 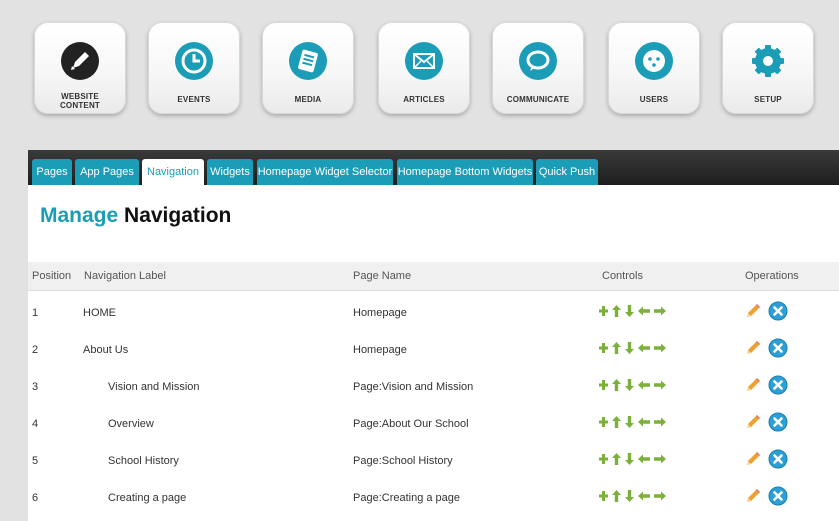 What do you see at coordinates (538, 68) in the screenshot?
I see `nav-tile-communicate: COMMUNICATE` at bounding box center [538, 68].